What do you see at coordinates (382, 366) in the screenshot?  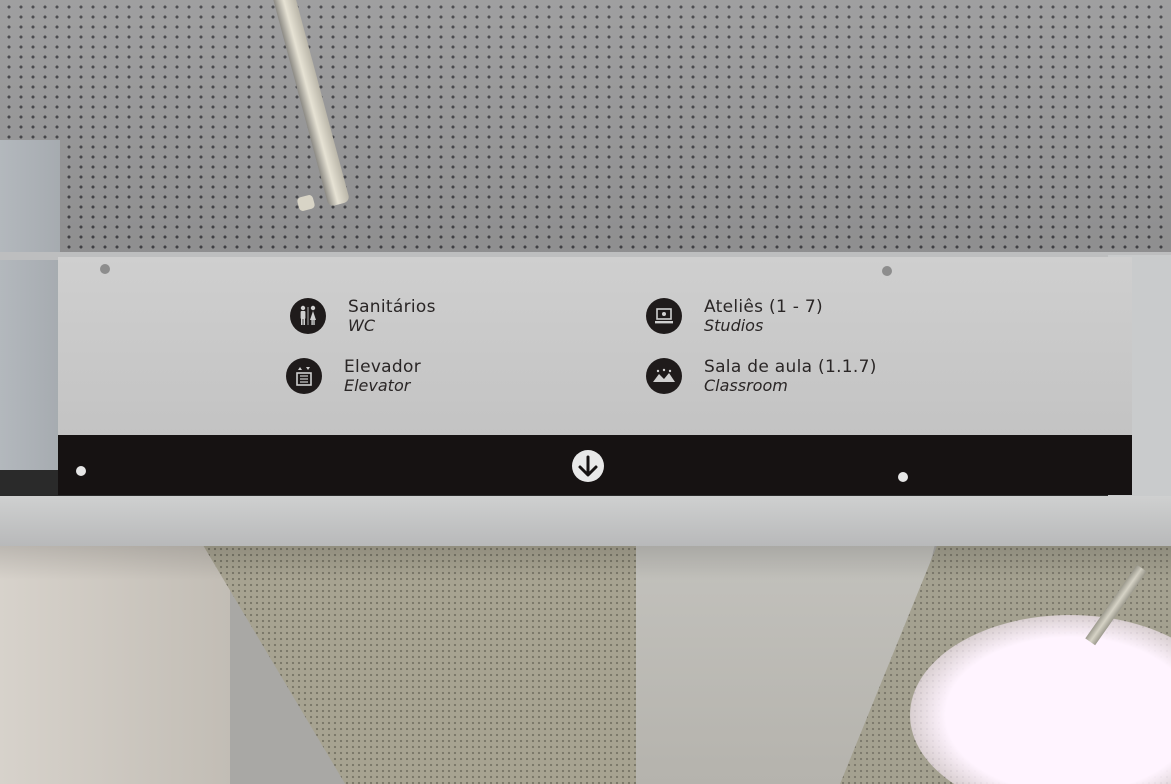 I see `entry-label: Elevador` at bounding box center [382, 366].